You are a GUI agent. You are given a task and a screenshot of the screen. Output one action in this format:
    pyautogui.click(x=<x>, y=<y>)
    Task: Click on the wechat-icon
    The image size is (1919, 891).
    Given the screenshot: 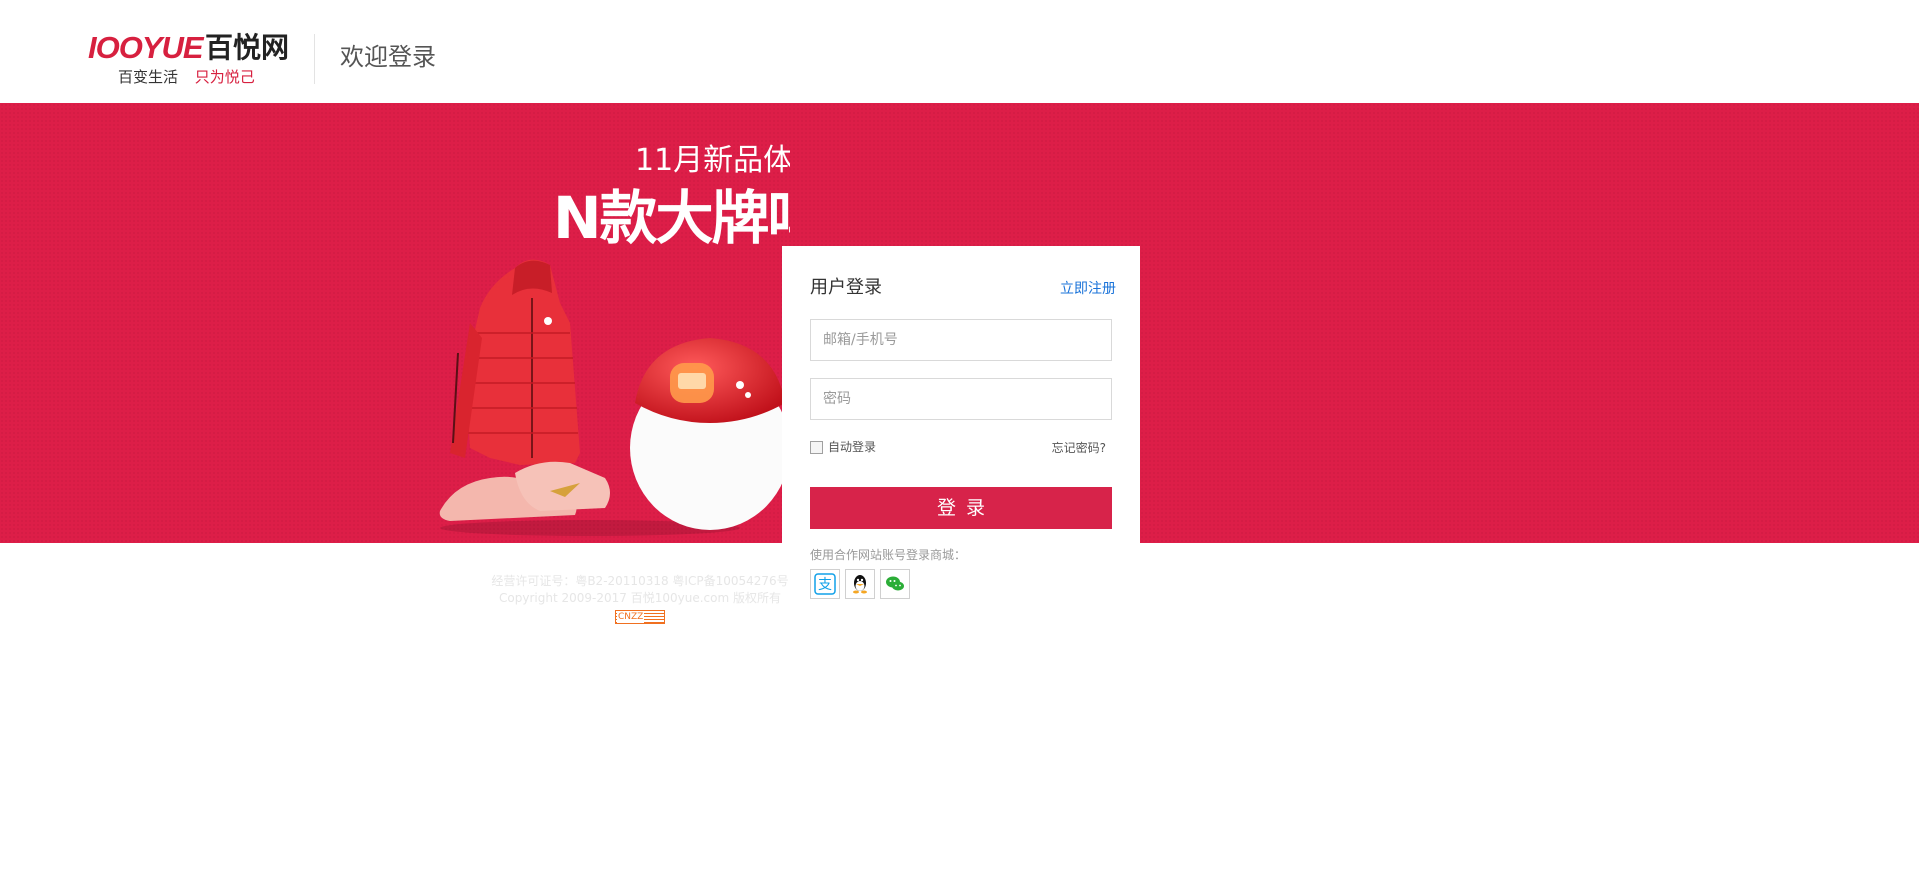 What is the action you would take?
    pyautogui.click(x=895, y=584)
    